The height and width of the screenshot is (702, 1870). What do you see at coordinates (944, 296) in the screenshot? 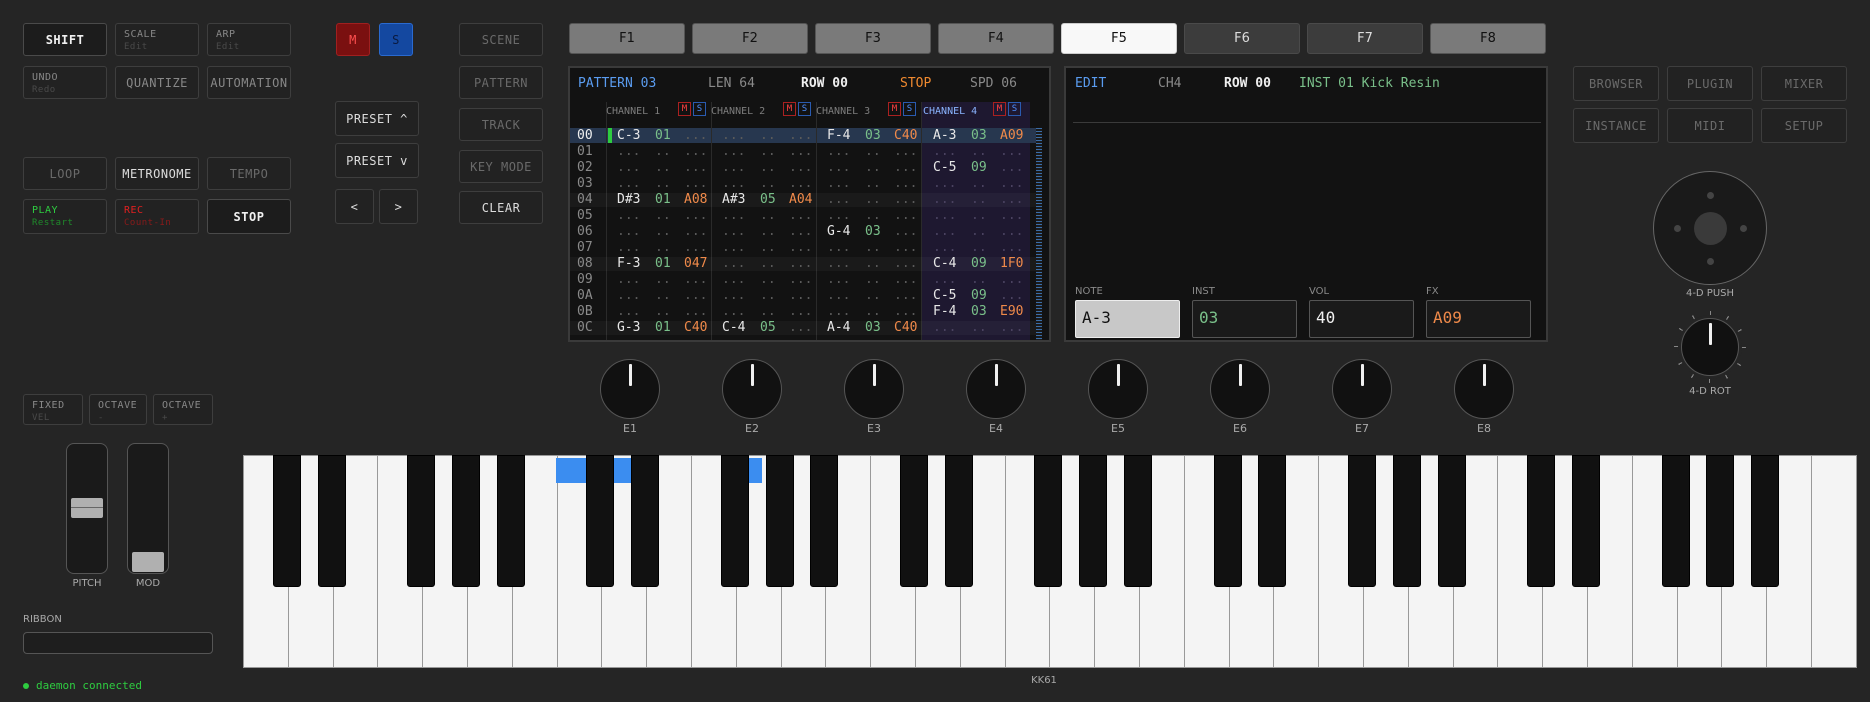
I see `note-cell: C-5` at bounding box center [944, 296].